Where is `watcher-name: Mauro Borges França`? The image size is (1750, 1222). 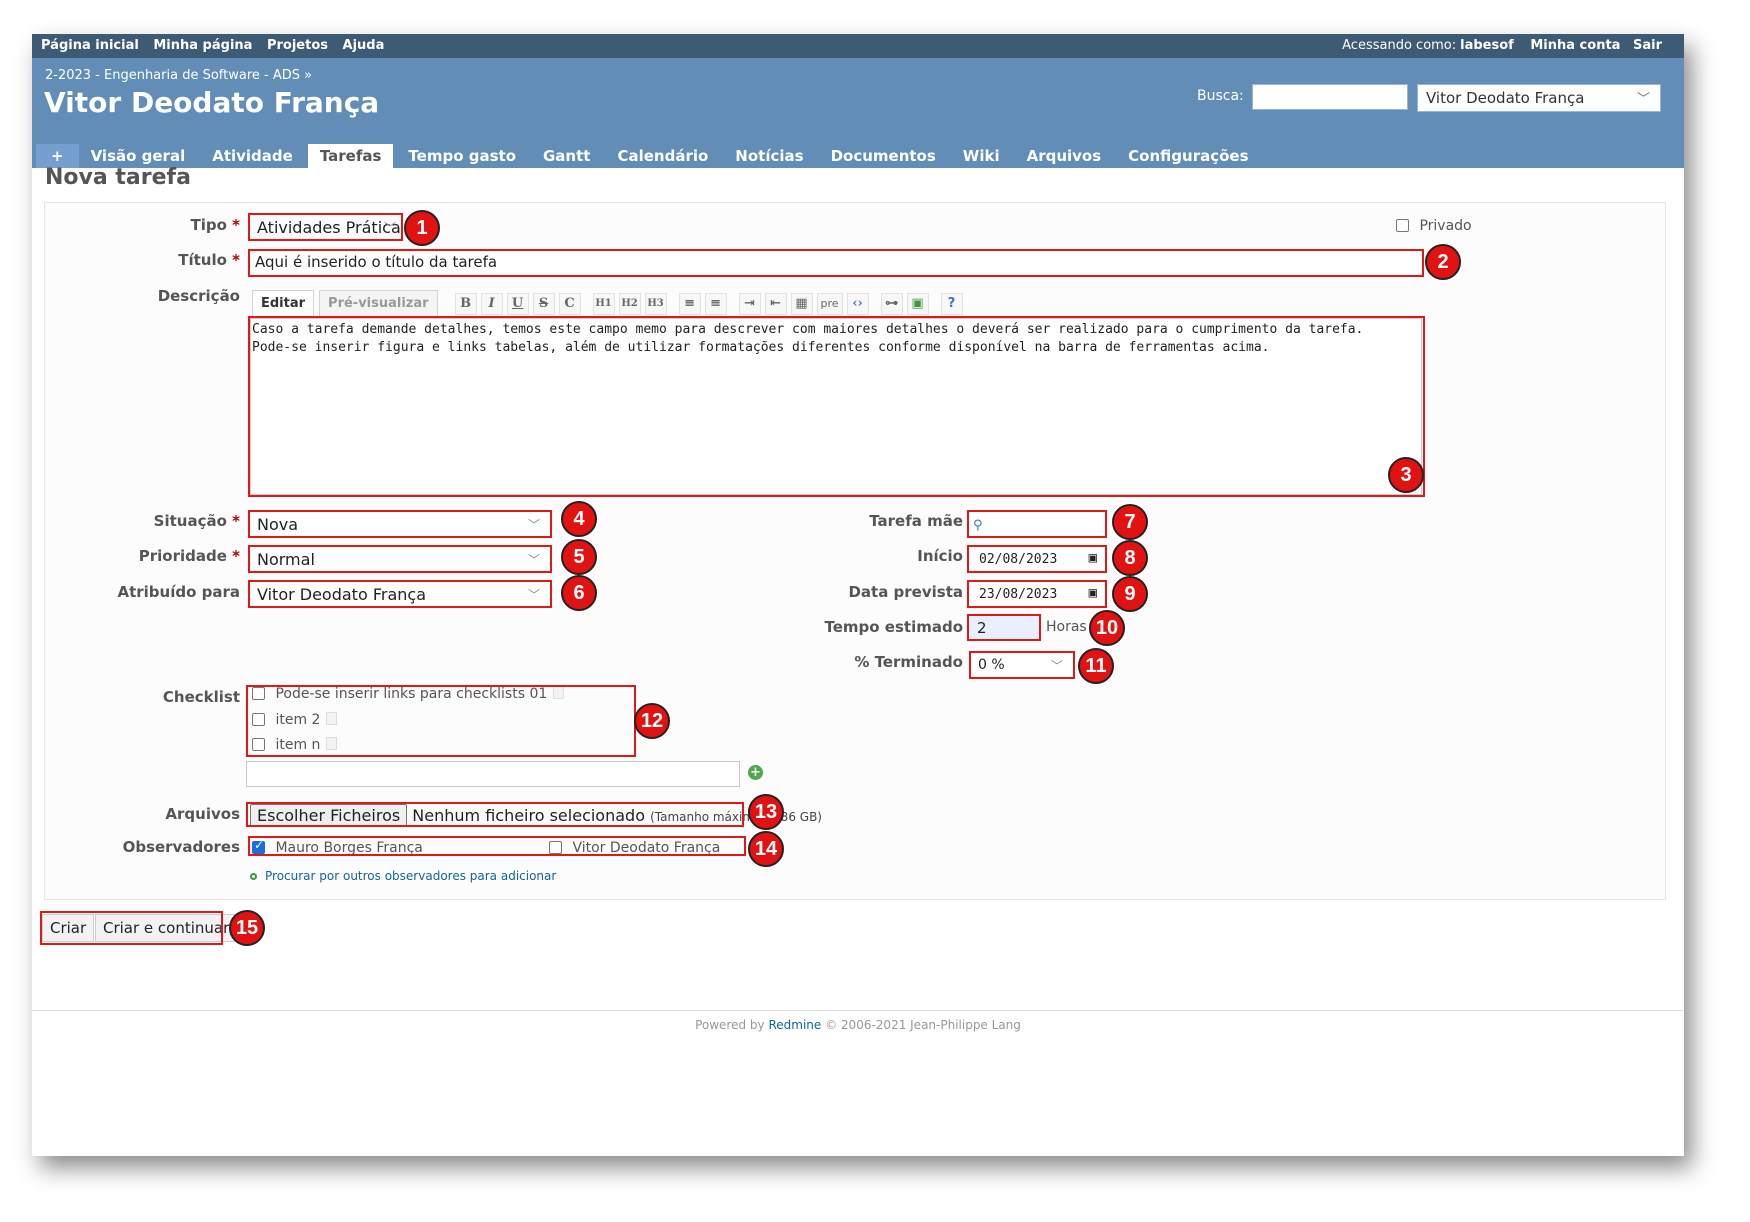 watcher-name: Mauro Borges França is located at coordinates (349, 848).